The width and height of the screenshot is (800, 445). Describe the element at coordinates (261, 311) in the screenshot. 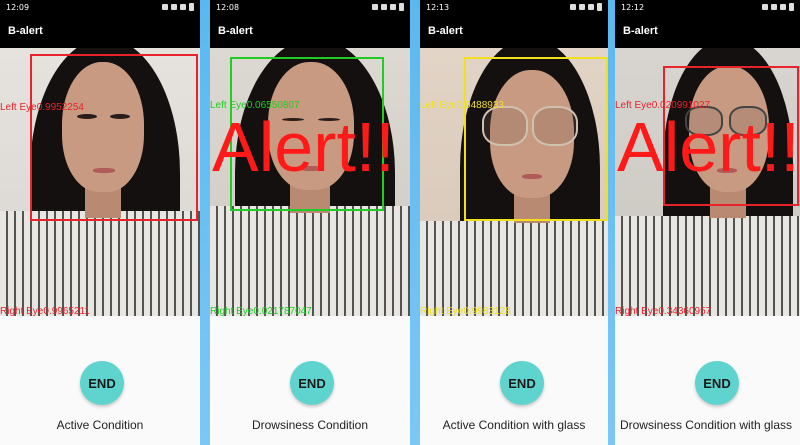

I see `right-eye-score: Right Eye0.021787047` at that location.